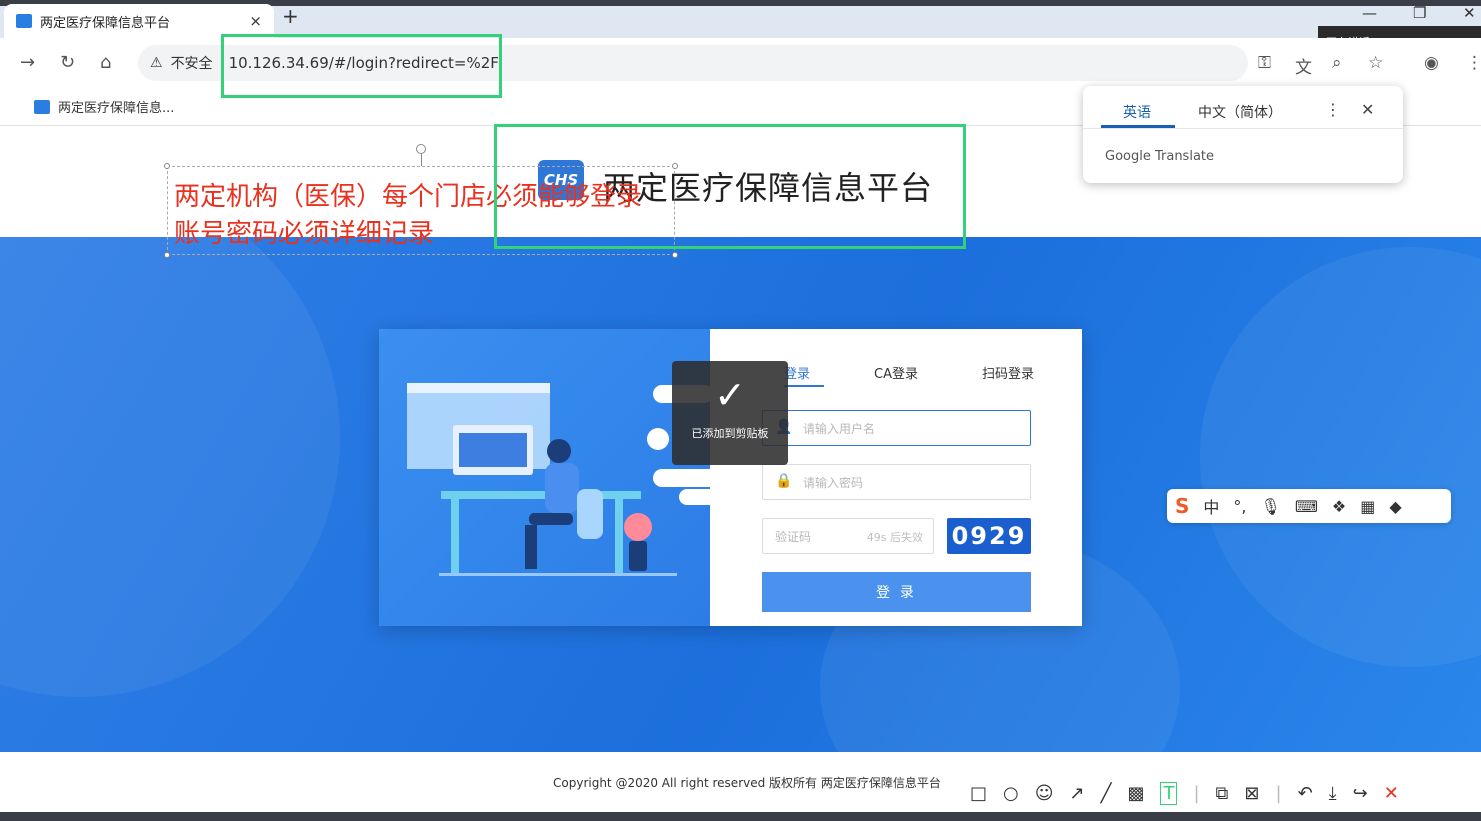 The height and width of the screenshot is (821, 1481). What do you see at coordinates (894, 537) in the screenshot?
I see `captcha-timer: 49s 后失效` at bounding box center [894, 537].